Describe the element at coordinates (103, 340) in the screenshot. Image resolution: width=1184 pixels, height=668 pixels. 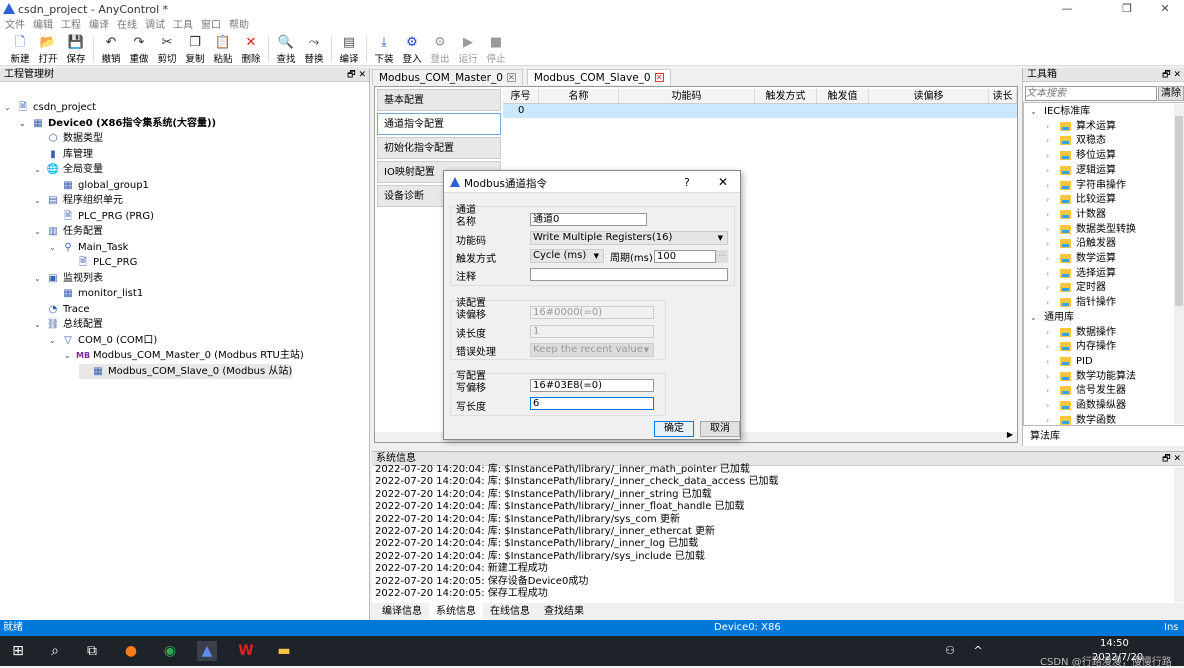
I see `tree-item: ⌄ ▽ COM_0 (COM口)` at that location.